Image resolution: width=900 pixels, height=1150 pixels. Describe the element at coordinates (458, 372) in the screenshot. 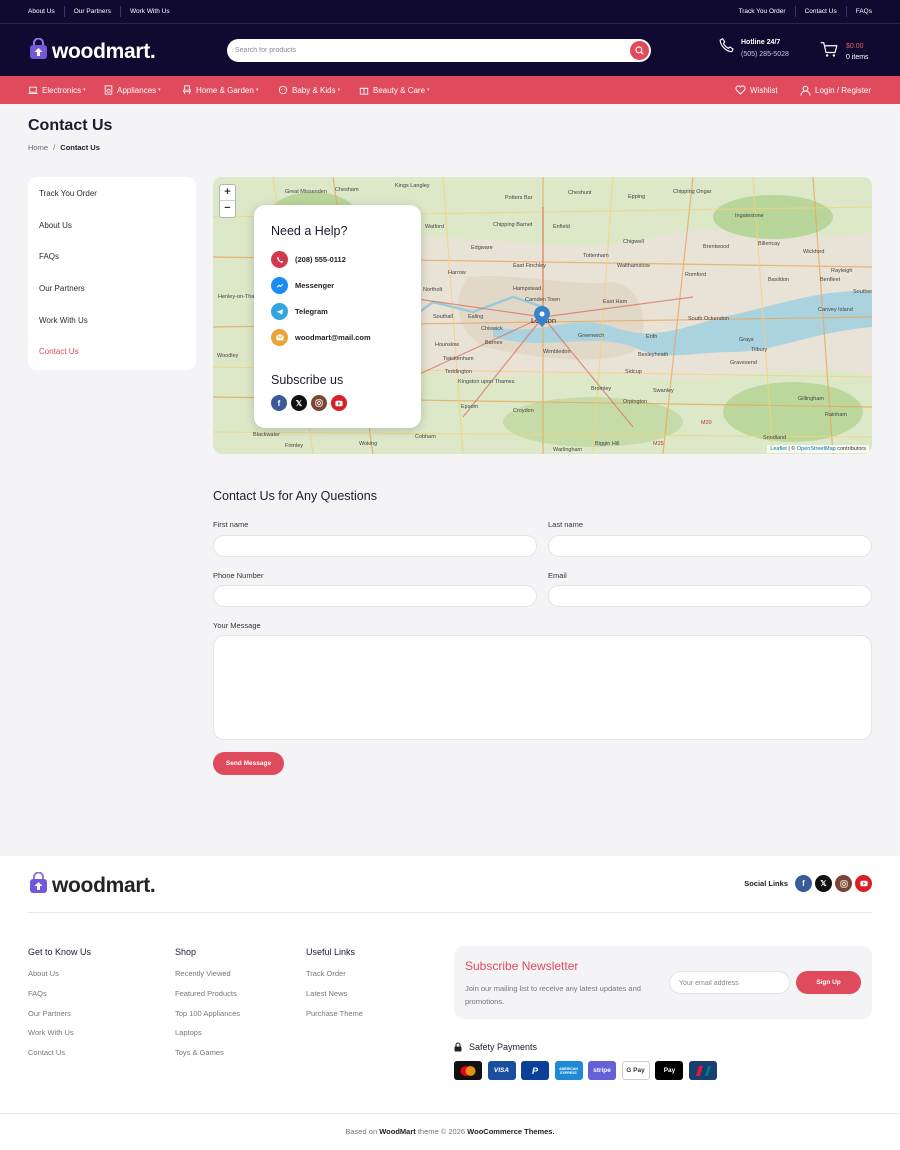

I see `map-place-label: Teddington` at that location.